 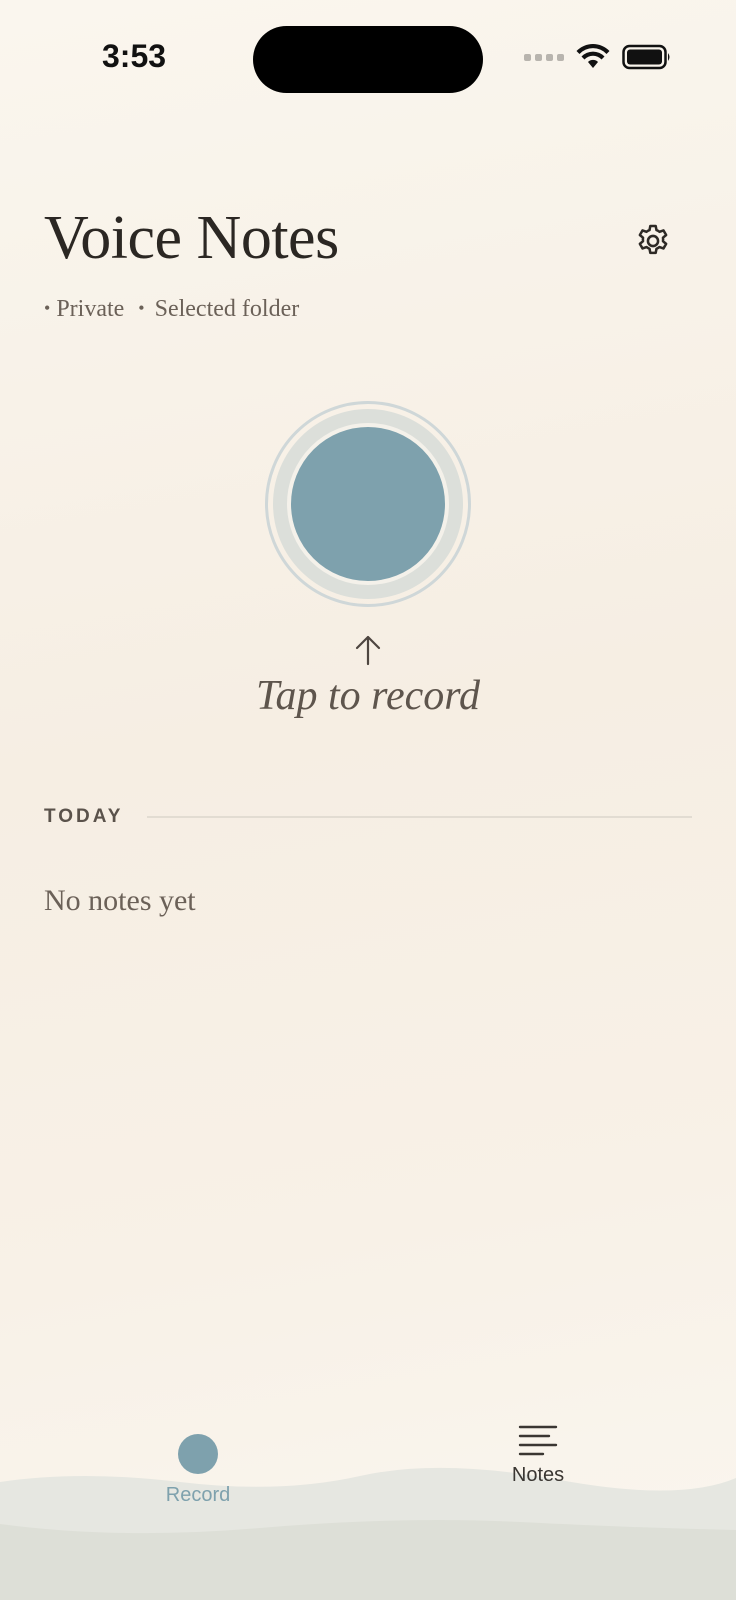 I want to click on tab-label-notes: Notes, so click(x=538, y=1475).